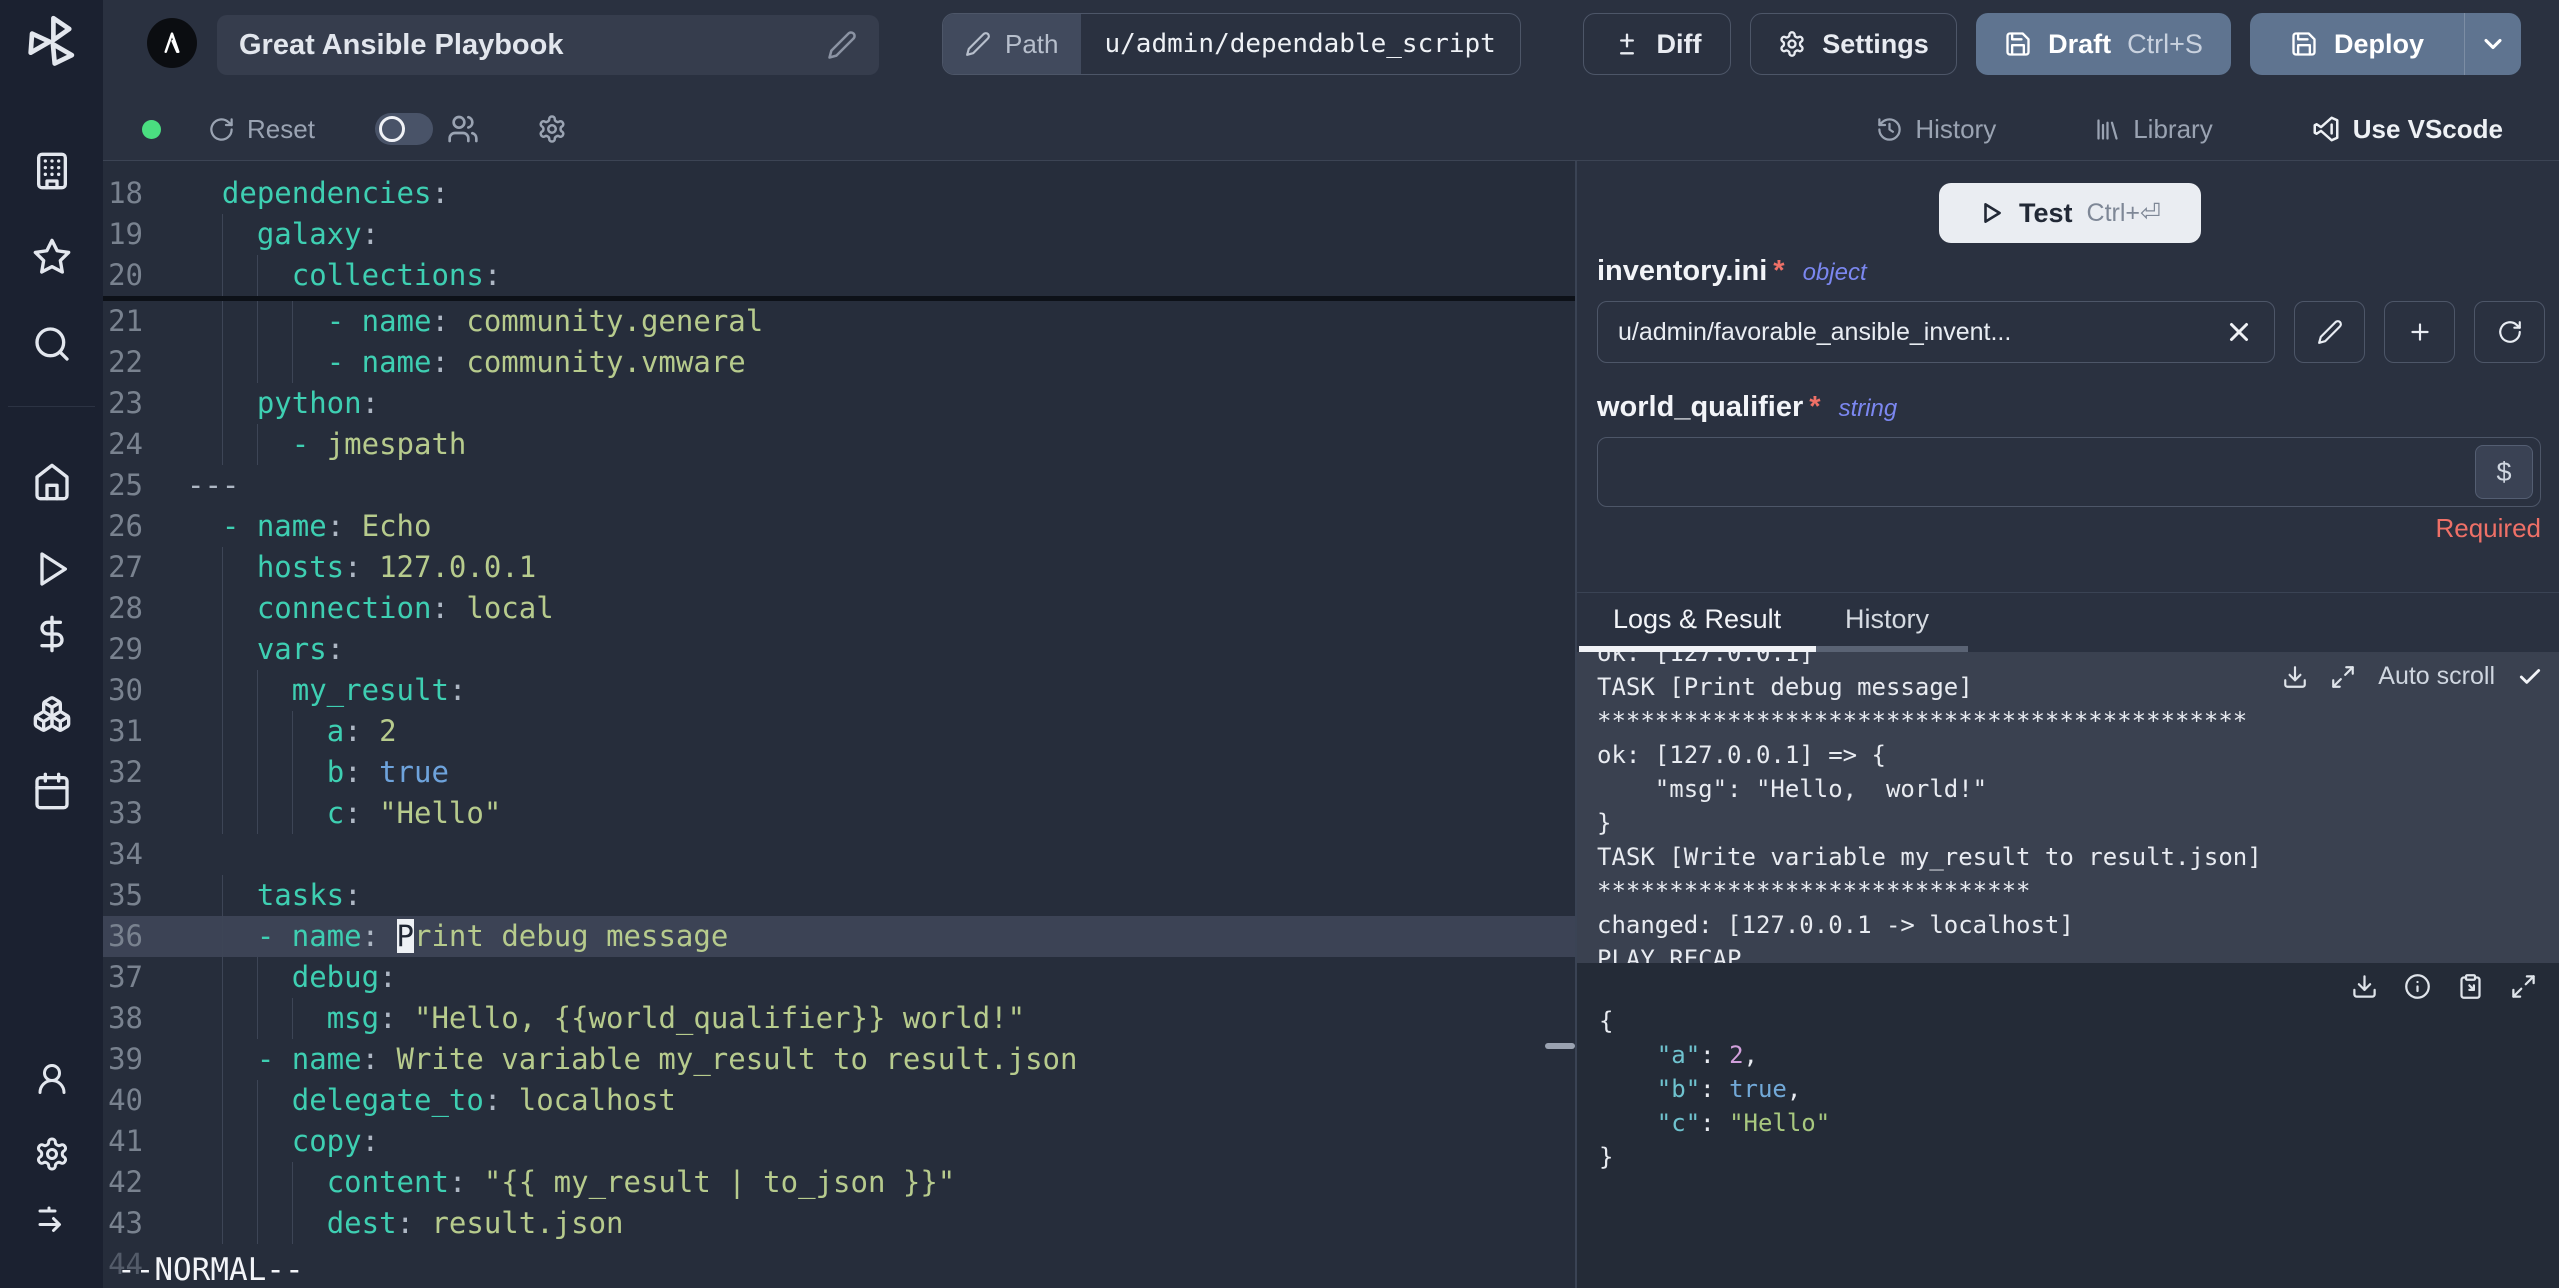 This screenshot has width=2559, height=1288. I want to click on history-button: History, so click(1936, 129).